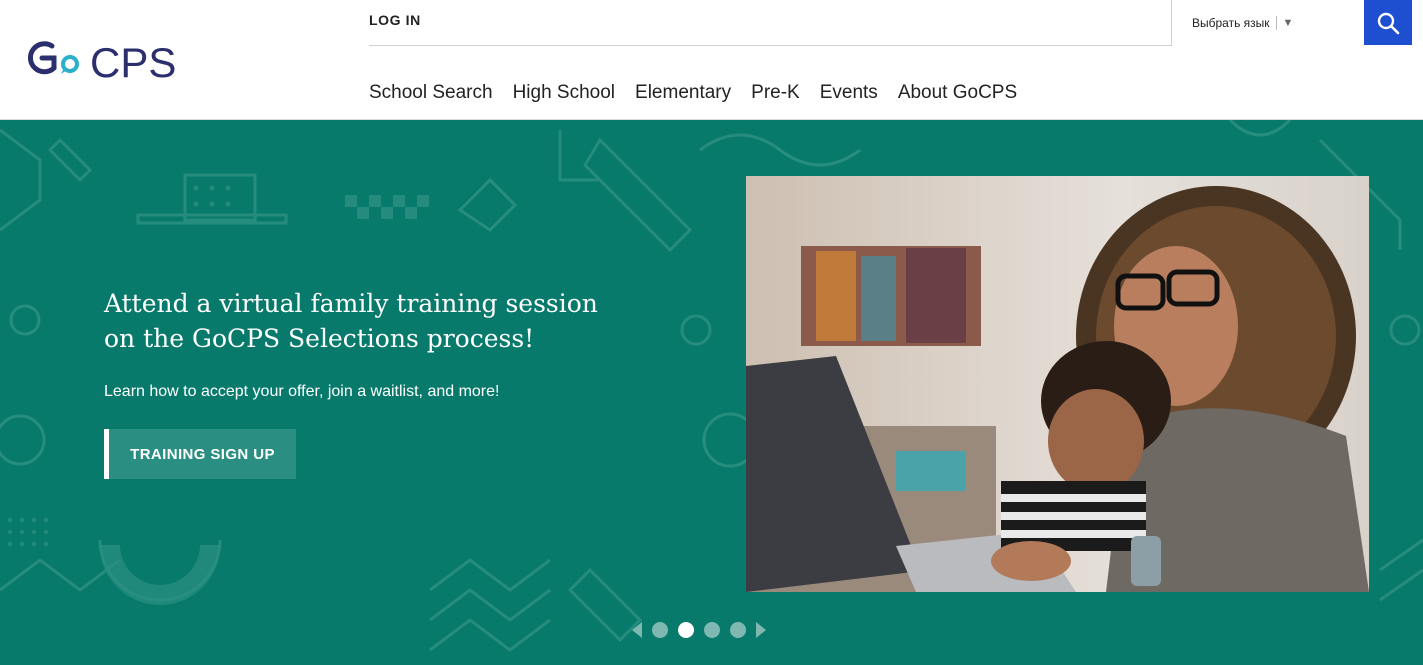  What do you see at coordinates (770, 45) in the screenshot?
I see `header-divider` at bounding box center [770, 45].